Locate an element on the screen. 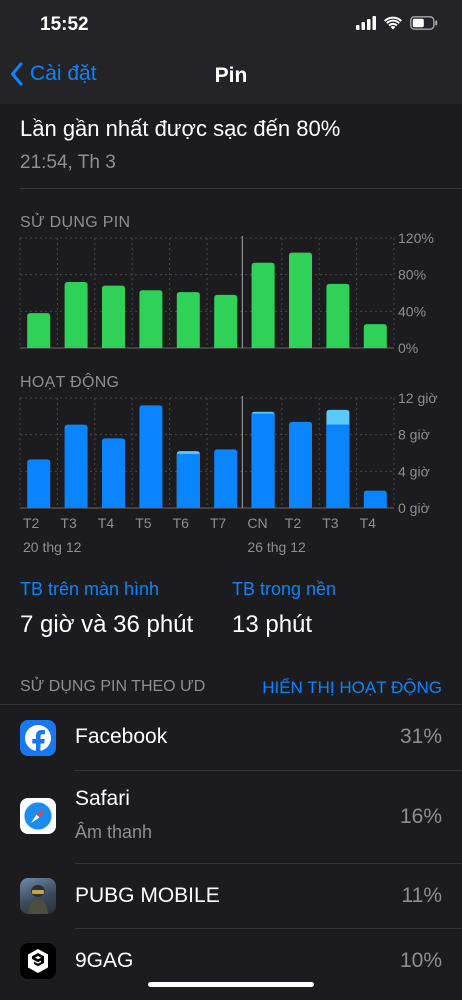  app-subtitle: Âm thanh is located at coordinates (114, 832).